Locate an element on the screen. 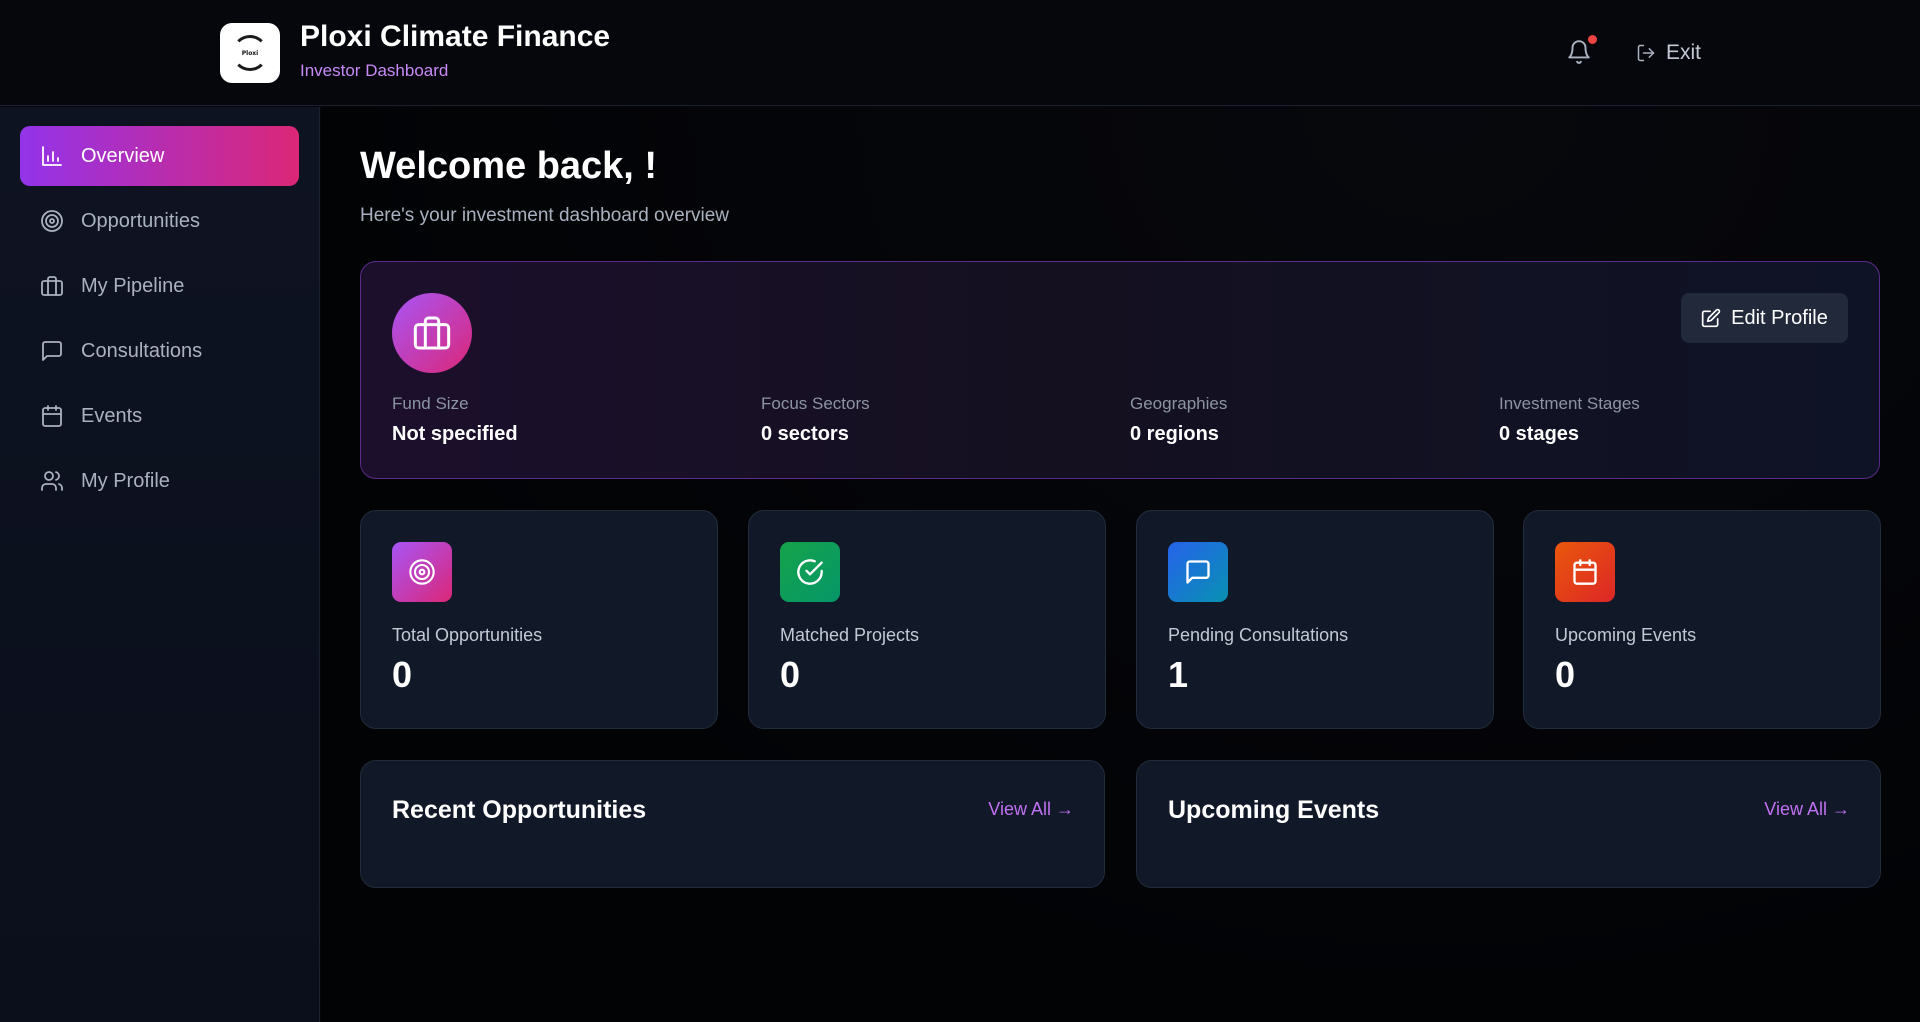 Image resolution: width=1920 pixels, height=1022 pixels. view-all-opportunities-link: View All → is located at coordinates (1031, 809).